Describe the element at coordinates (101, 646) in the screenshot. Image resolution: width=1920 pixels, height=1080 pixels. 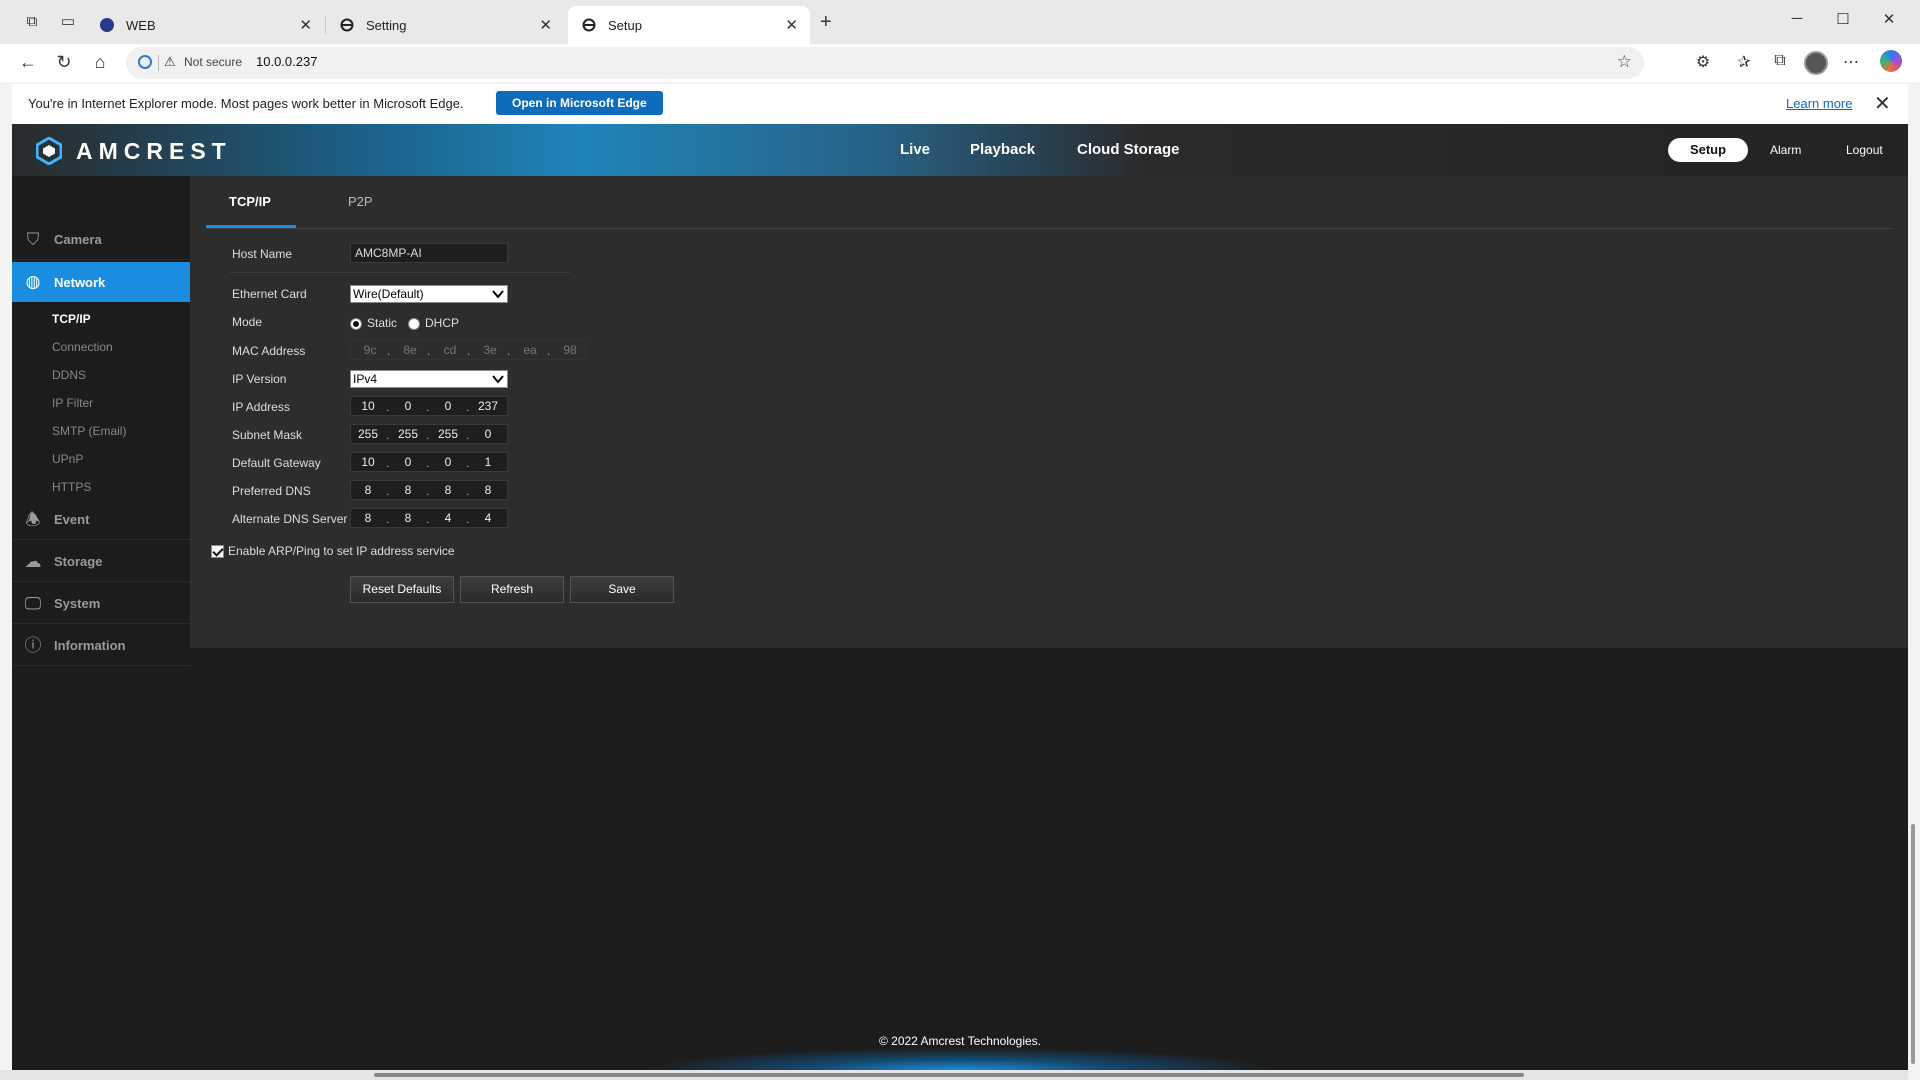
I see `sidebar-information: ⓘ Information` at that location.